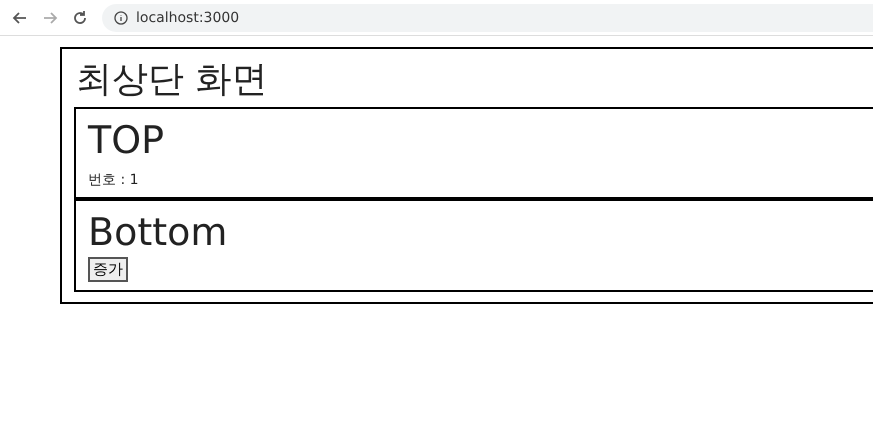  What do you see at coordinates (127, 140) in the screenshot?
I see `panel-heading: TOP` at bounding box center [127, 140].